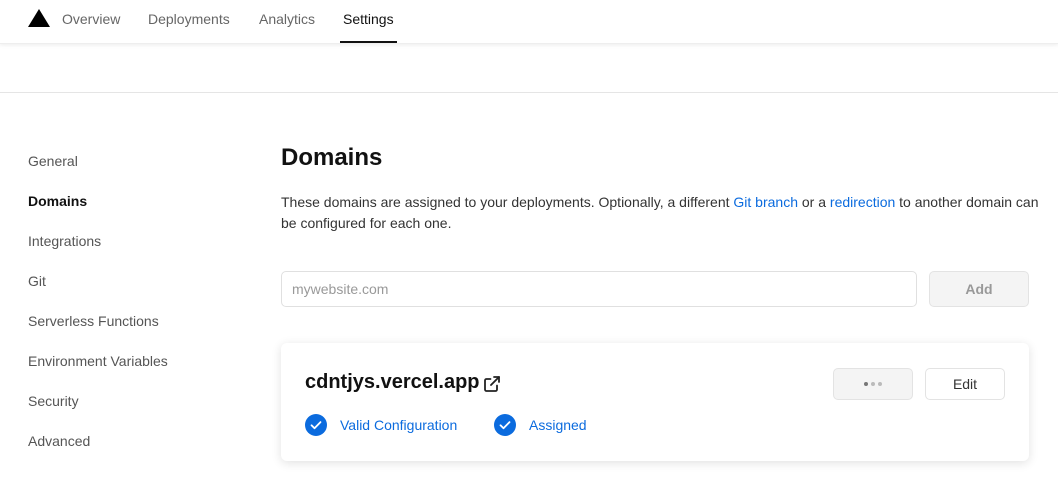 Image resolution: width=1058 pixels, height=481 pixels. Describe the element at coordinates (558, 425) in the screenshot. I see `status-label: Assigned` at that location.